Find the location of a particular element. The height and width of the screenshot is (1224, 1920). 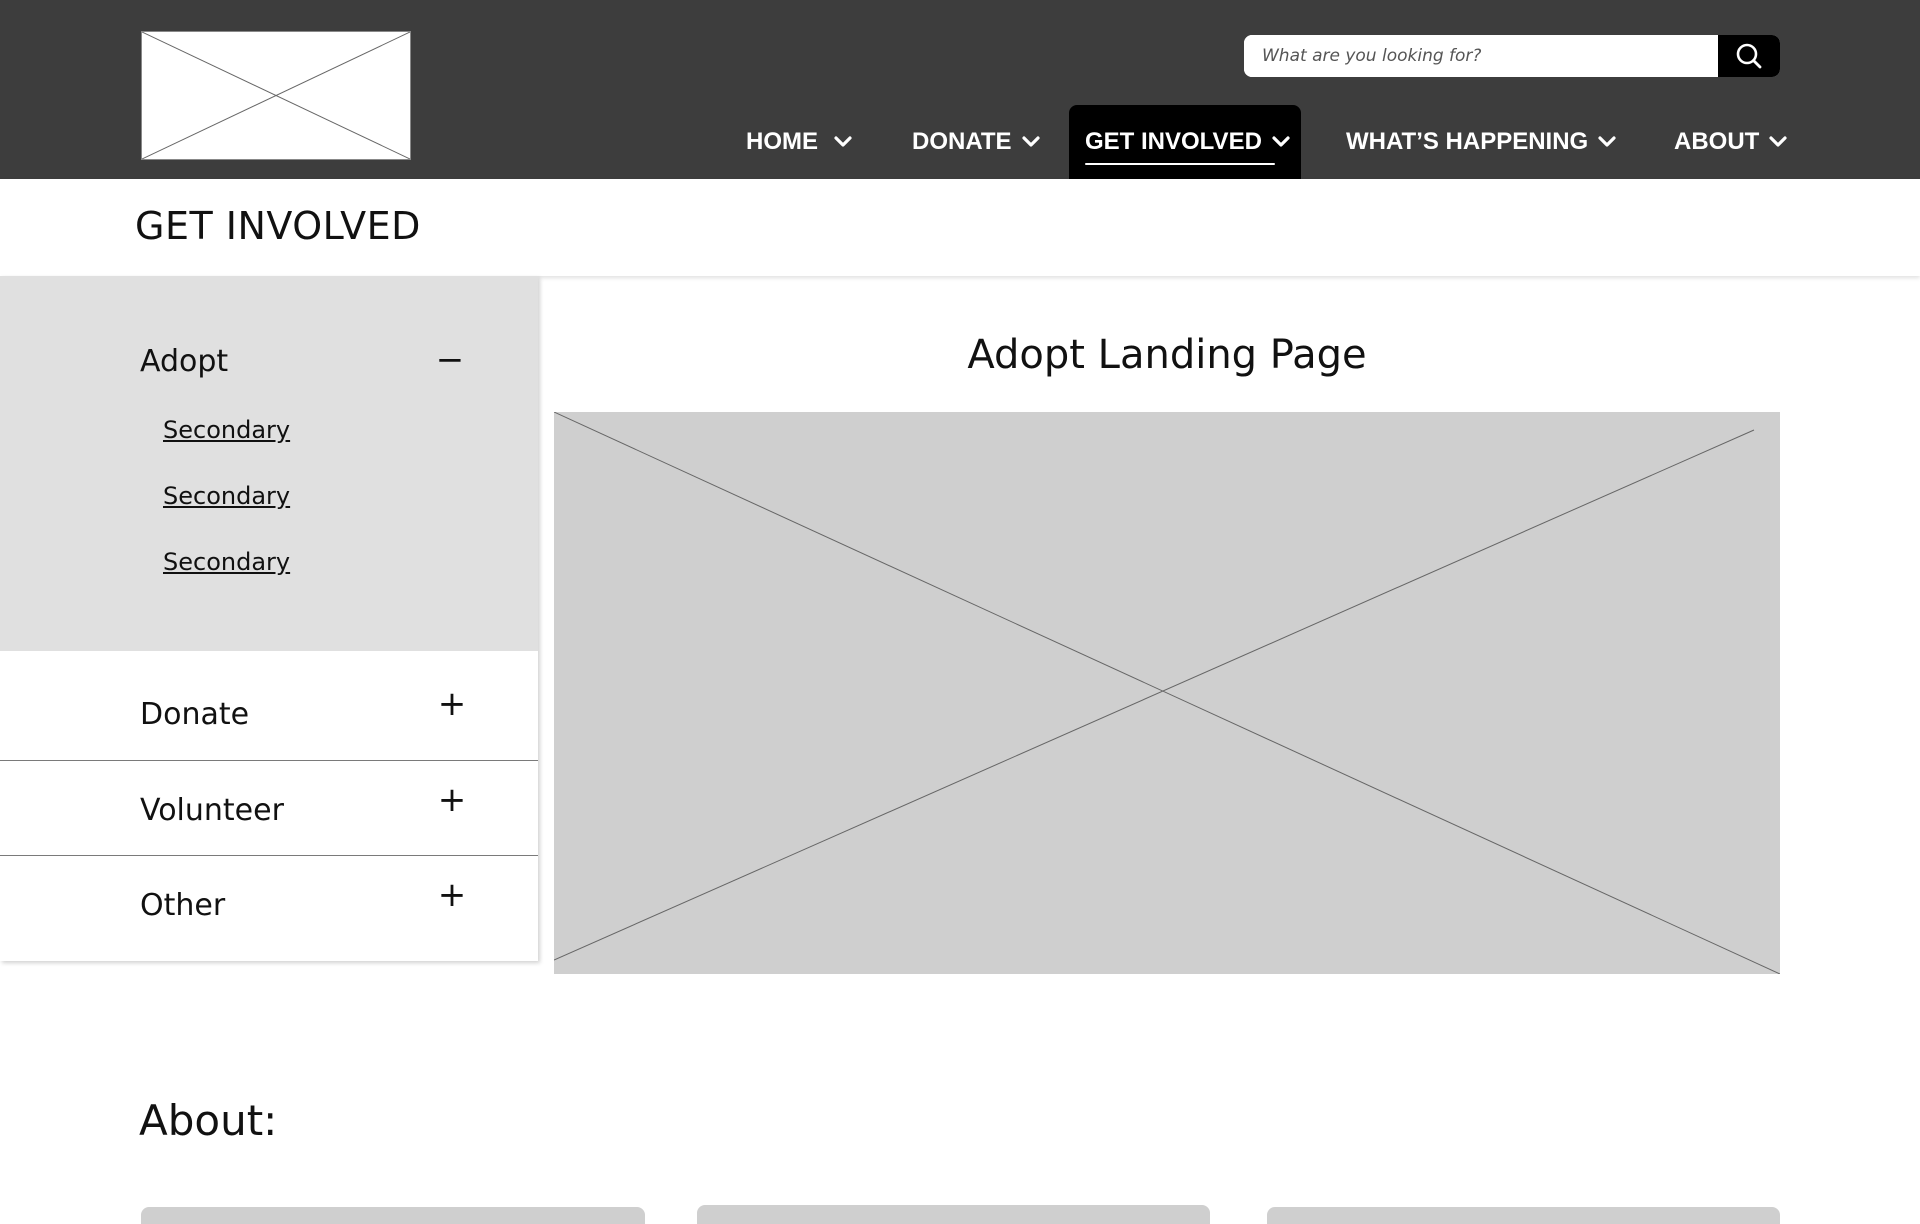

accordion-title-other: Other is located at coordinates (183, 905).